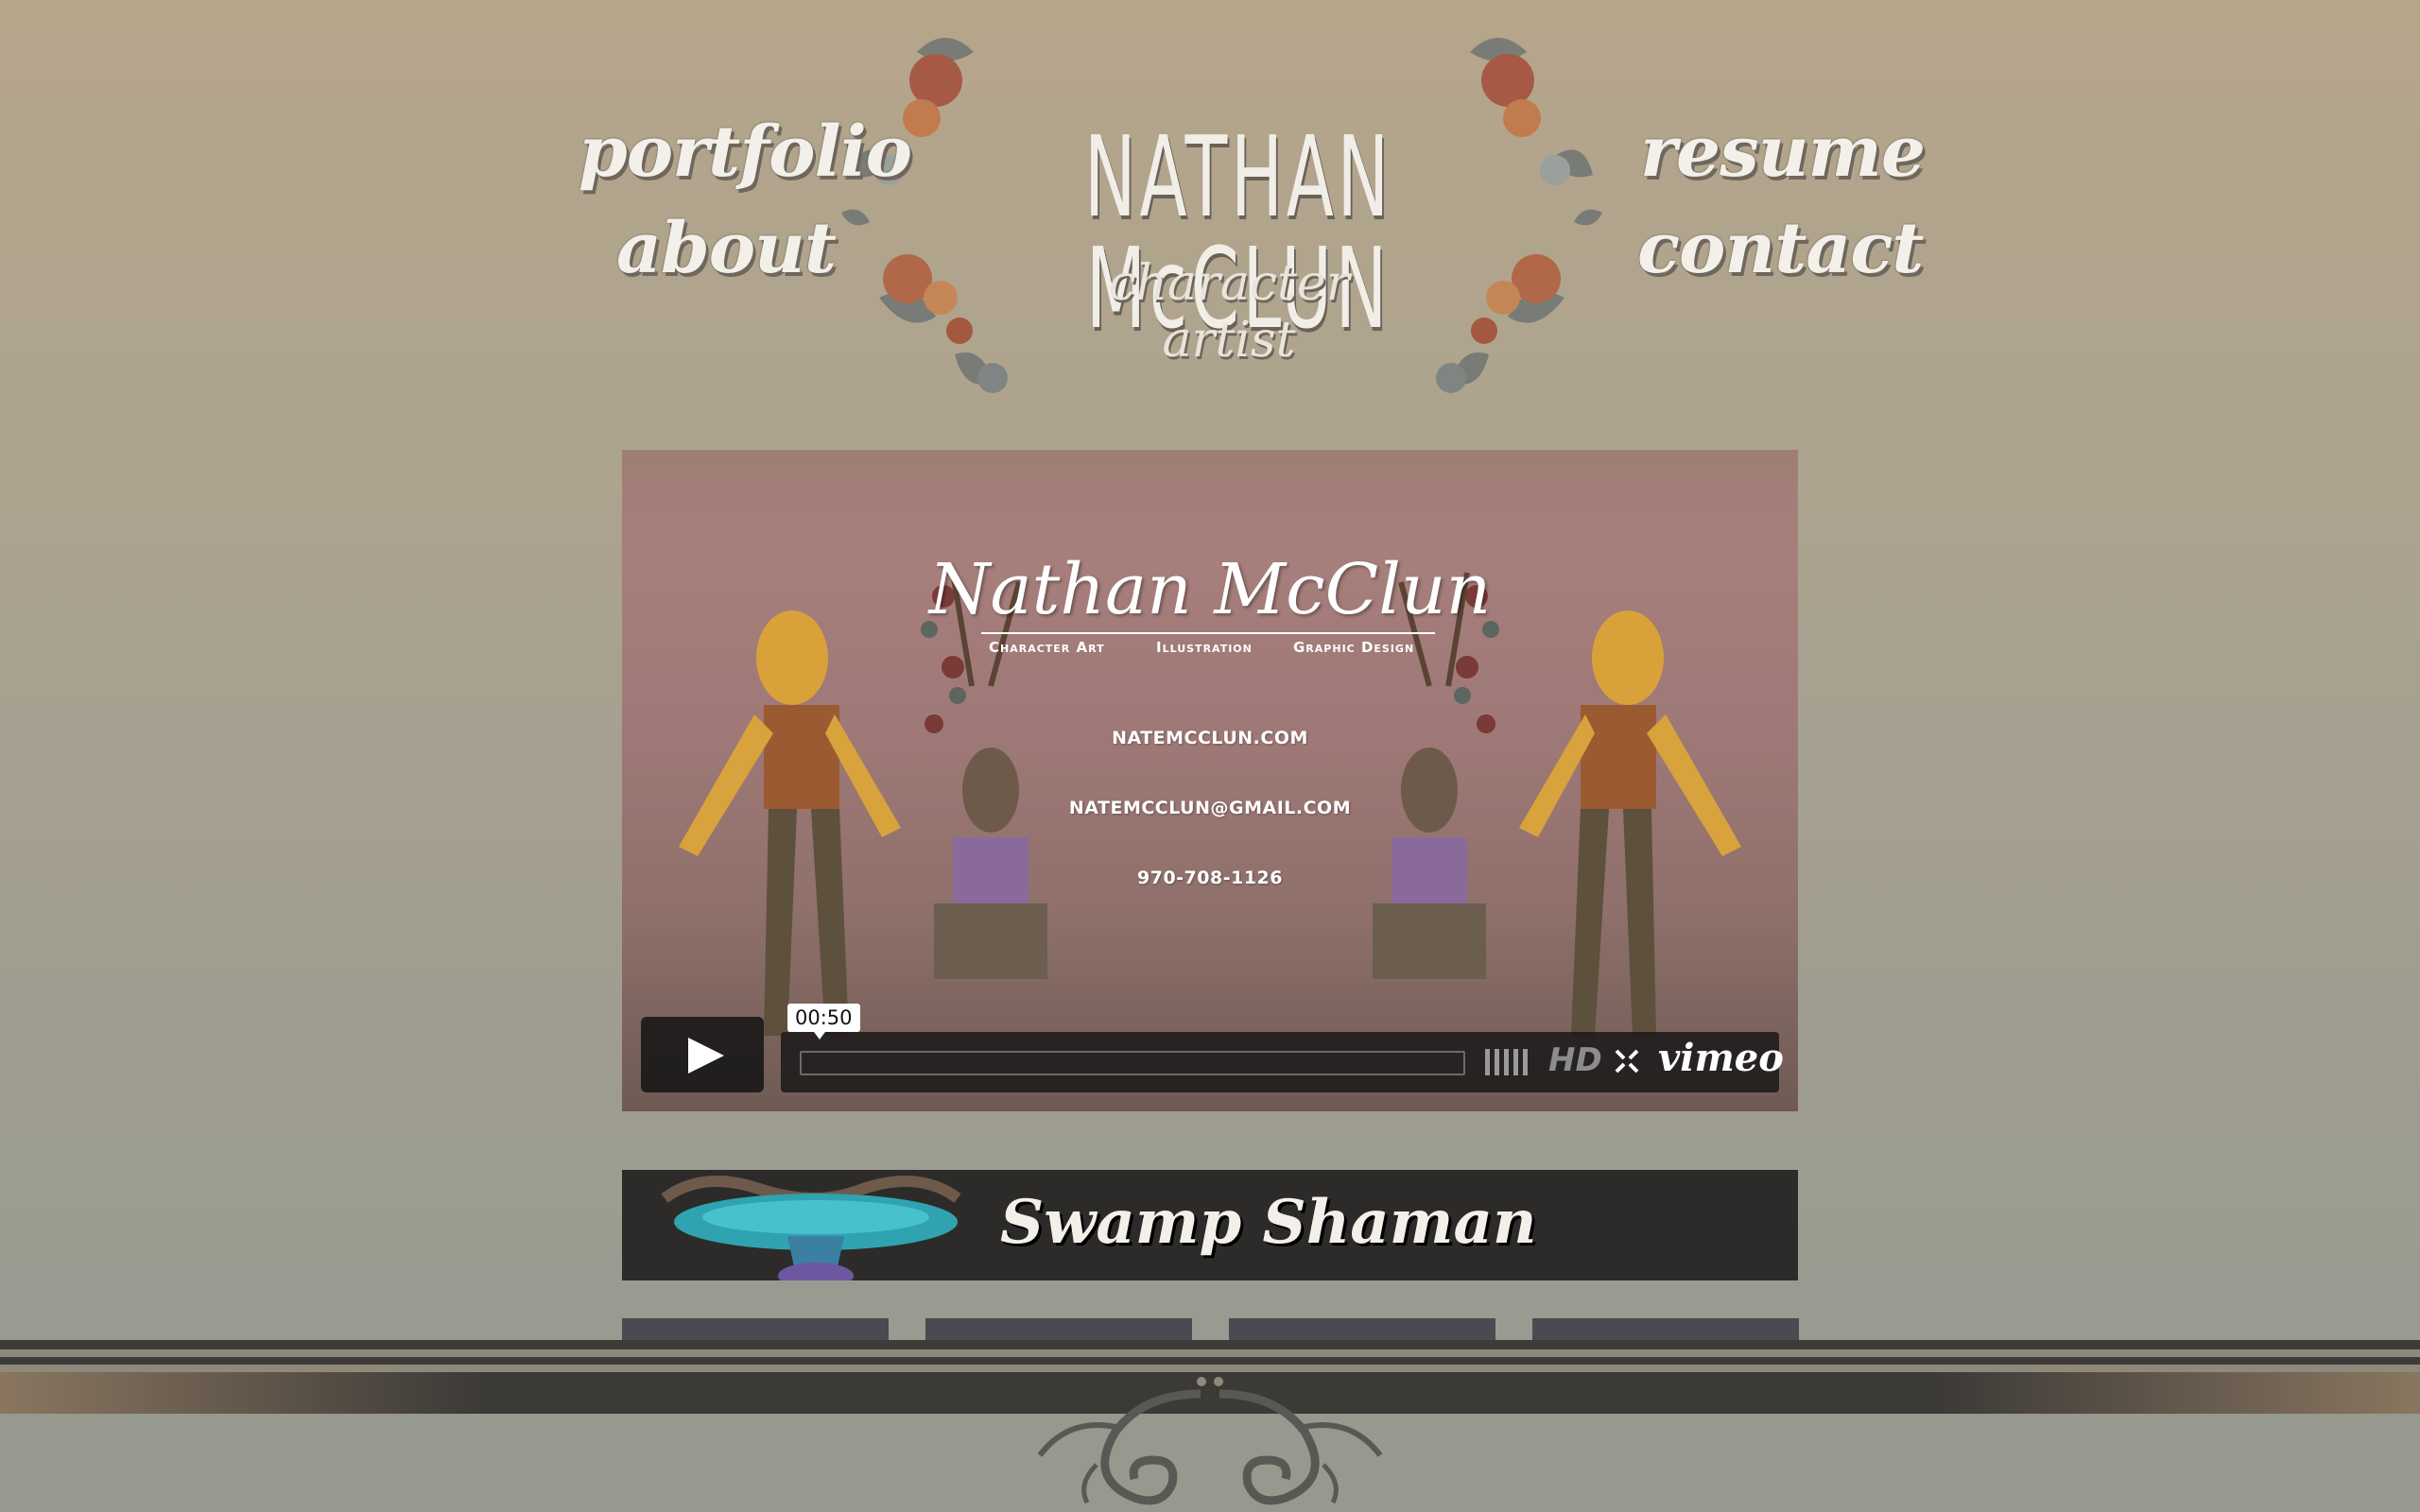  What do you see at coordinates (1210, 1441) in the screenshot?
I see `ornament-scroll-icon` at bounding box center [1210, 1441].